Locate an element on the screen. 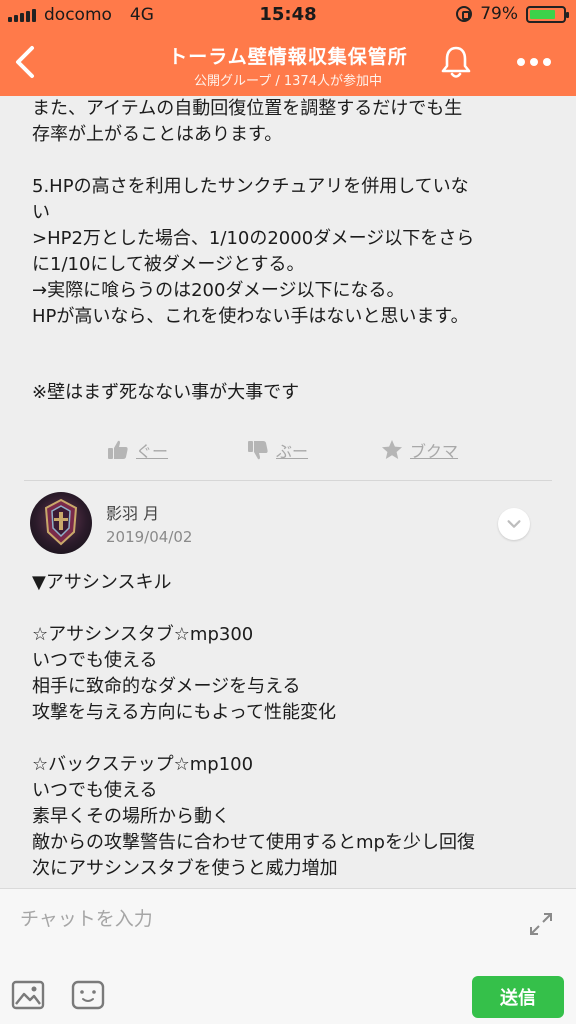  reaction-bar: ぐー ぶー ブクマ is located at coordinates (288, 452).